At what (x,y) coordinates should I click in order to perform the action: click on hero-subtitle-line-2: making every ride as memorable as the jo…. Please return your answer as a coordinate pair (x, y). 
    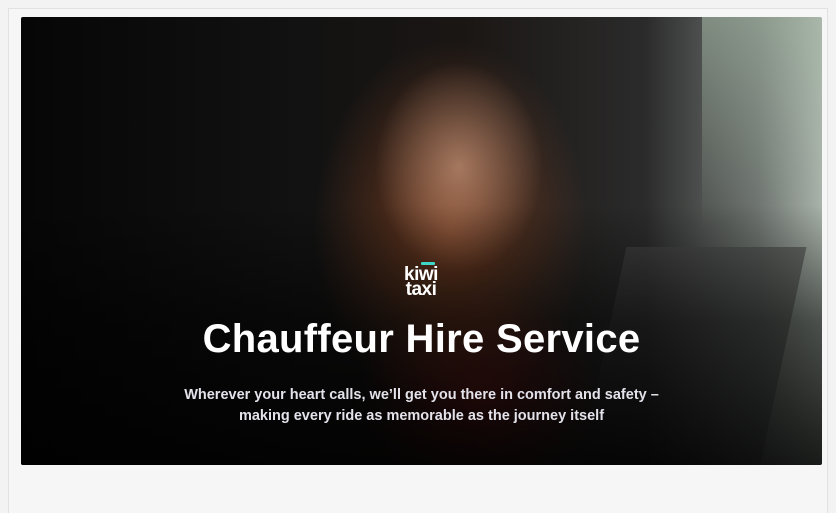
    Looking at the image, I should click on (421, 416).